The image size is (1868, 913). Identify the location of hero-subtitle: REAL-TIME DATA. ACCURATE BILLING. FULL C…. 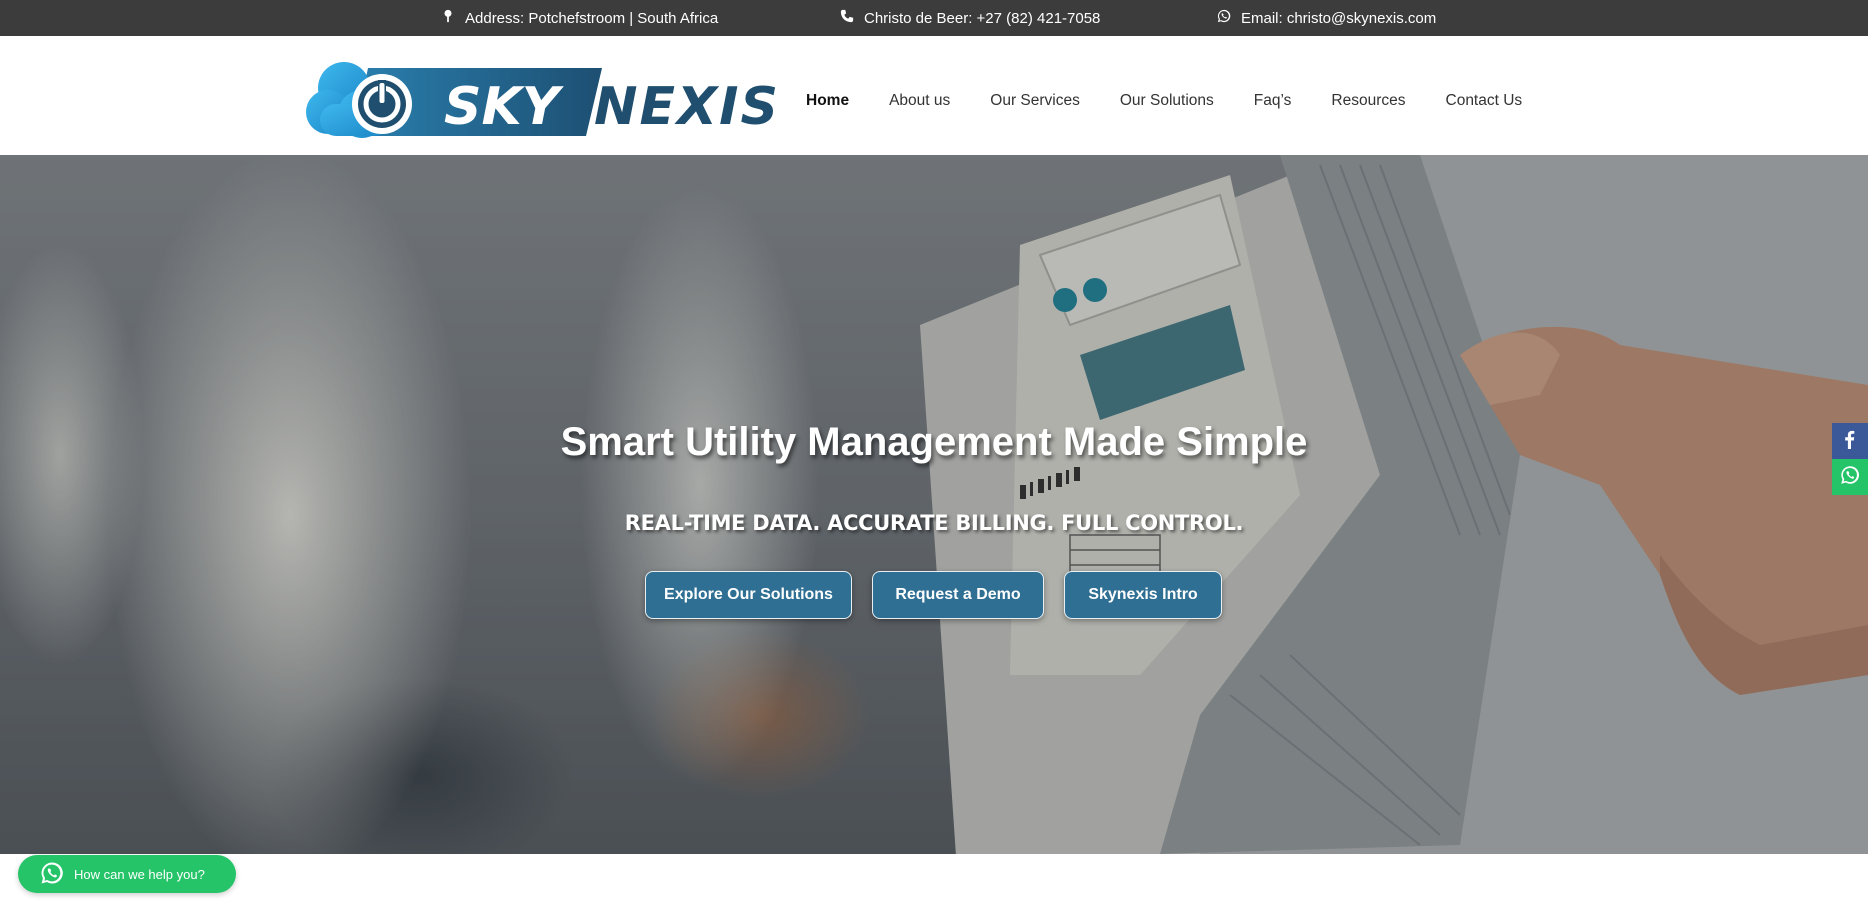
(934, 523).